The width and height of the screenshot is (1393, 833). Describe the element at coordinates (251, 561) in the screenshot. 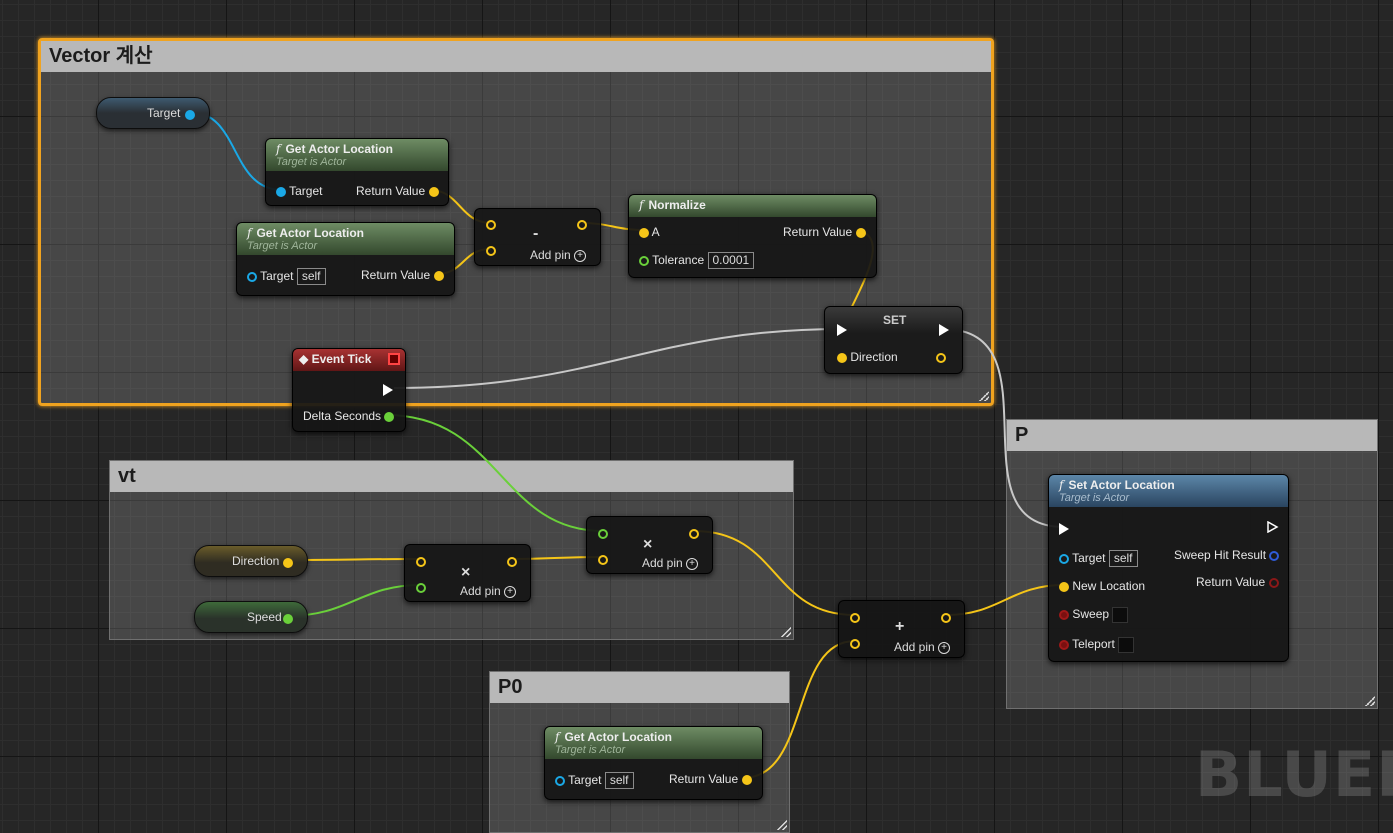

I see `direction-variable-node: Direction` at that location.